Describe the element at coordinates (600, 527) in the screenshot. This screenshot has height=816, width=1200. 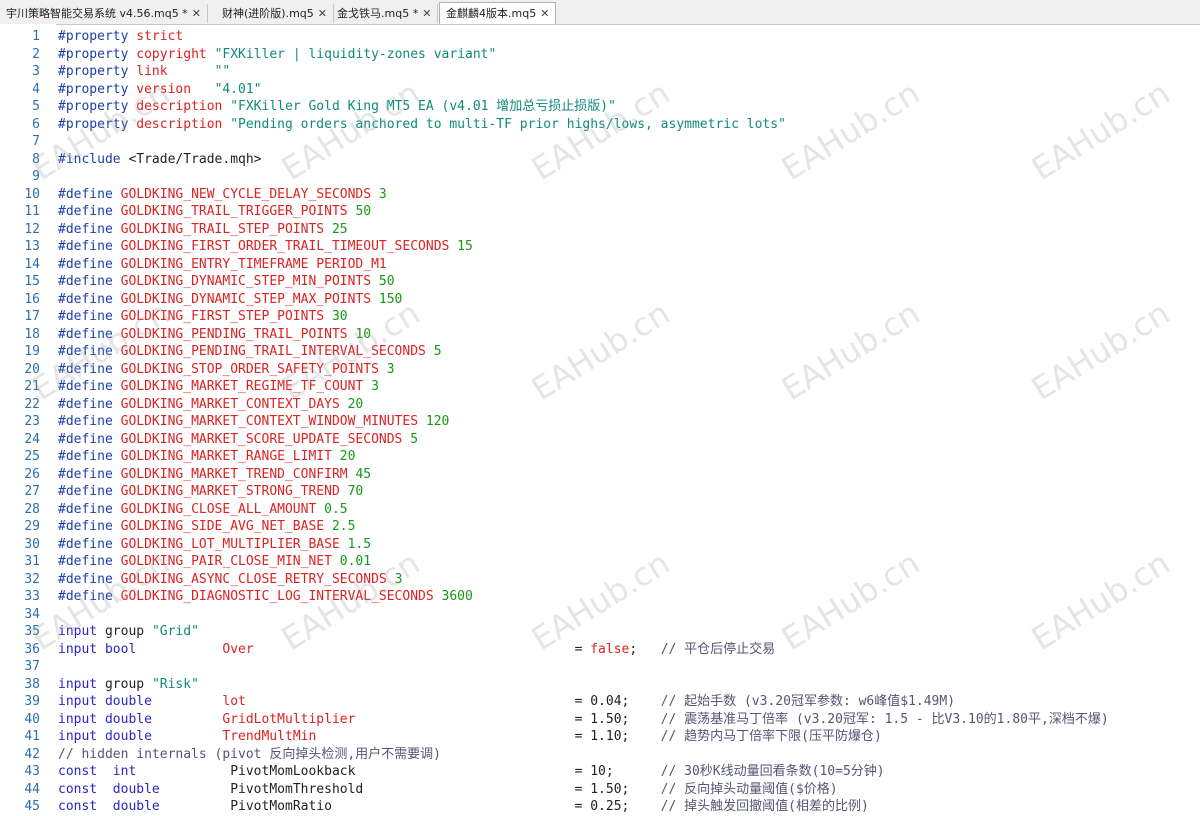
I see `code-line: 29 #define GOLDKING_SIDE_AVG_NET_BASE 2.5` at that location.